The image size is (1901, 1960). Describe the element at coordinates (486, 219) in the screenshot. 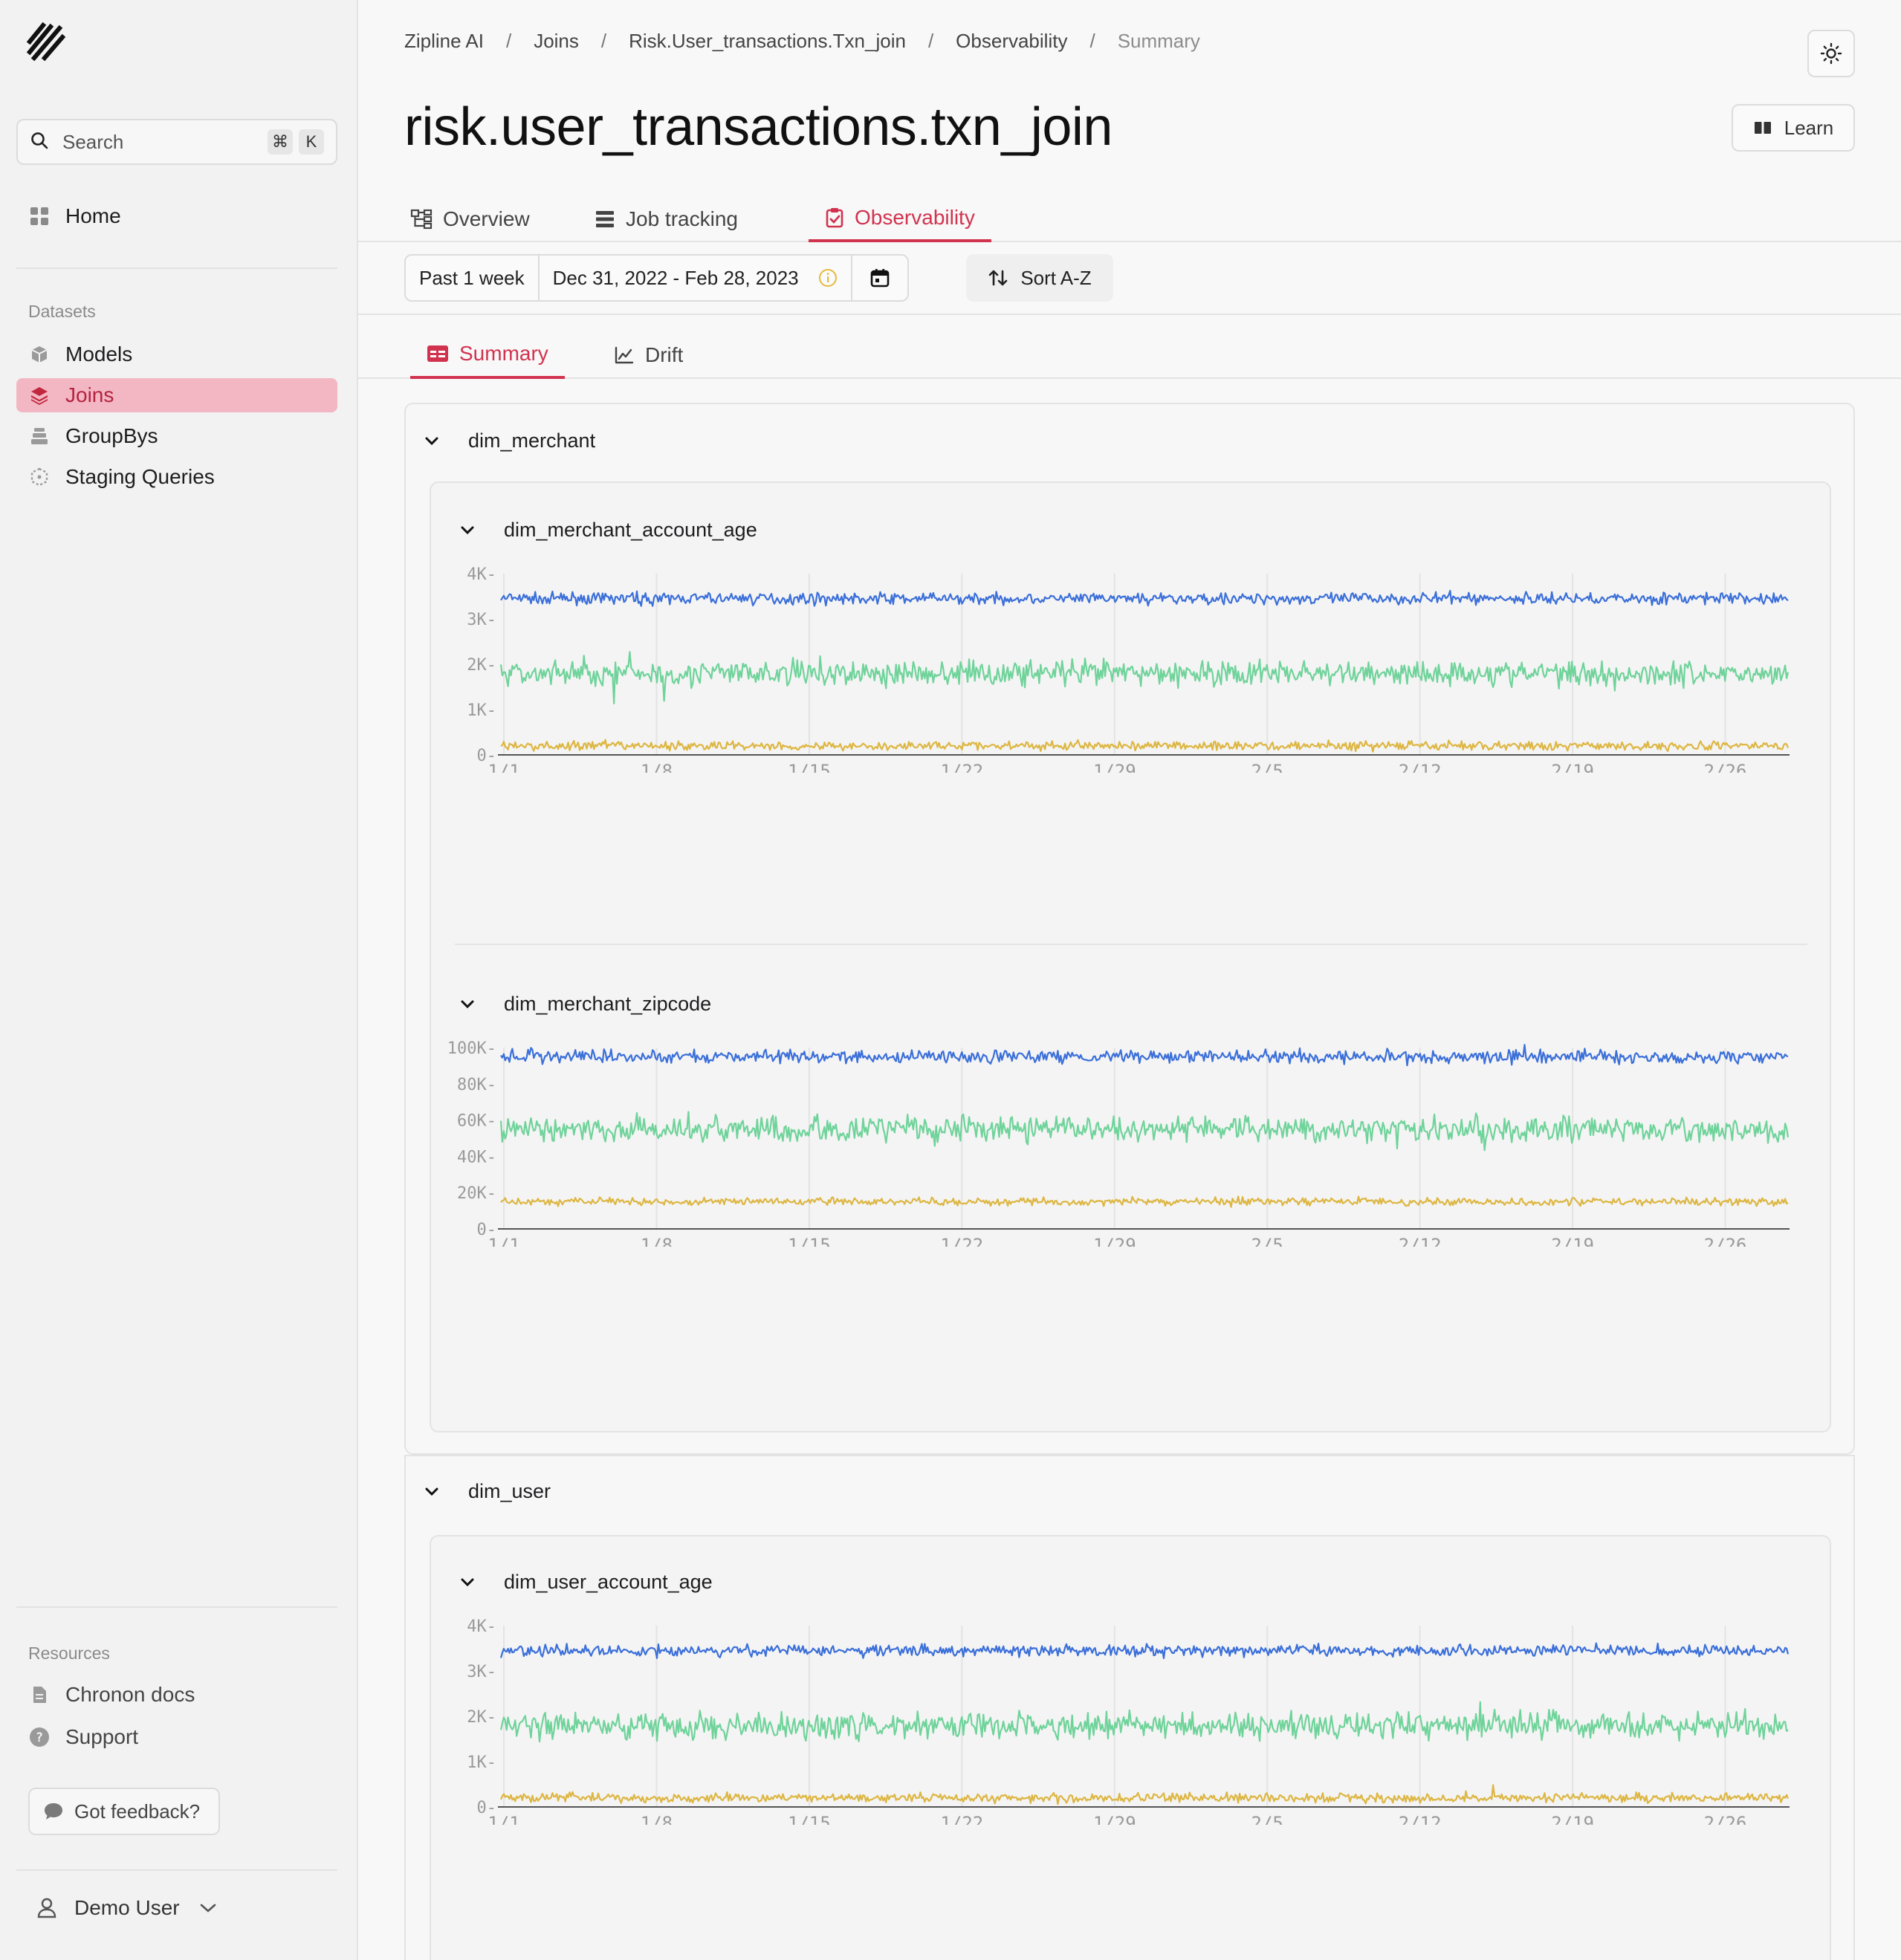

I see `tab-label: Overview` at that location.